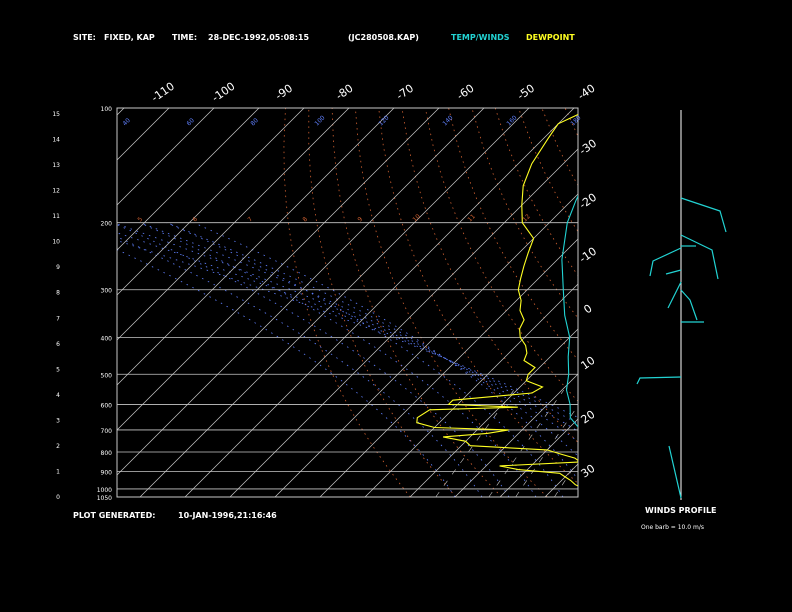 The width and height of the screenshot is (792, 612). I want to click on height-tick-label: 10, so click(56, 242).